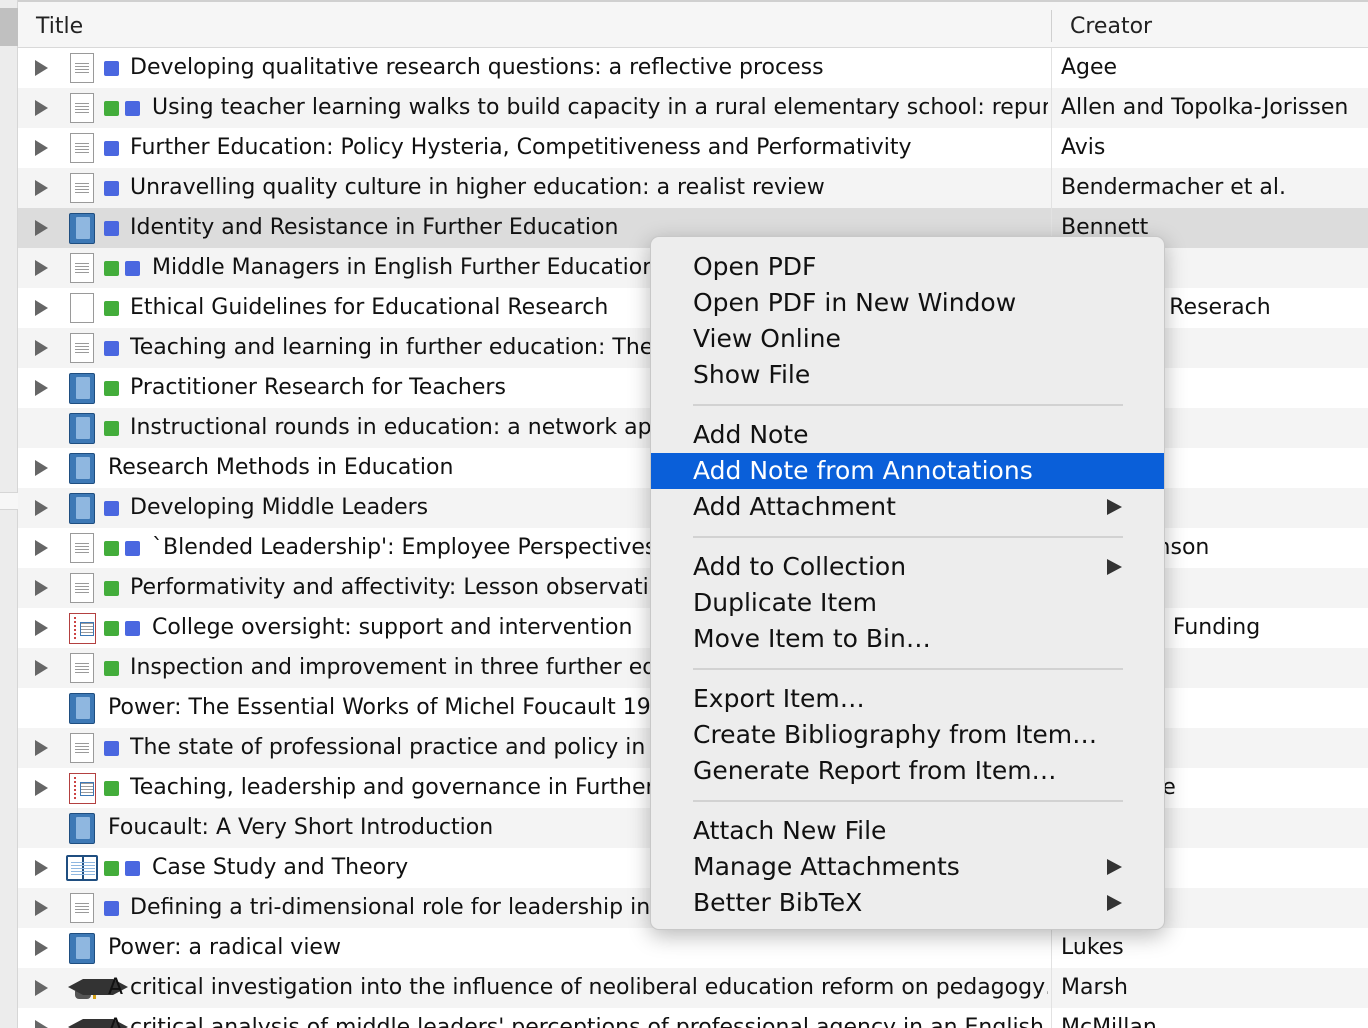 The image size is (1368, 1028). Describe the element at coordinates (907, 831) in the screenshot. I see `menu-item-attach-new-file: Attach New File` at that location.